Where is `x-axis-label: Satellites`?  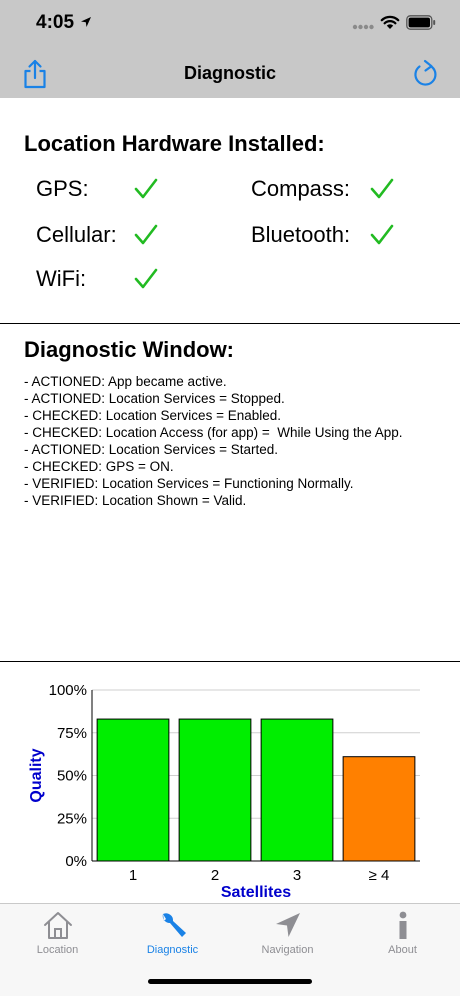
x-axis-label: Satellites is located at coordinates (256, 892).